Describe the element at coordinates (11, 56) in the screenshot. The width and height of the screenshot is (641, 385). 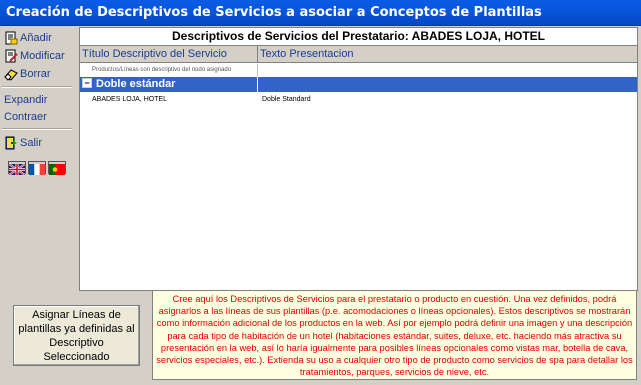
I see `edit-document-icon` at that location.